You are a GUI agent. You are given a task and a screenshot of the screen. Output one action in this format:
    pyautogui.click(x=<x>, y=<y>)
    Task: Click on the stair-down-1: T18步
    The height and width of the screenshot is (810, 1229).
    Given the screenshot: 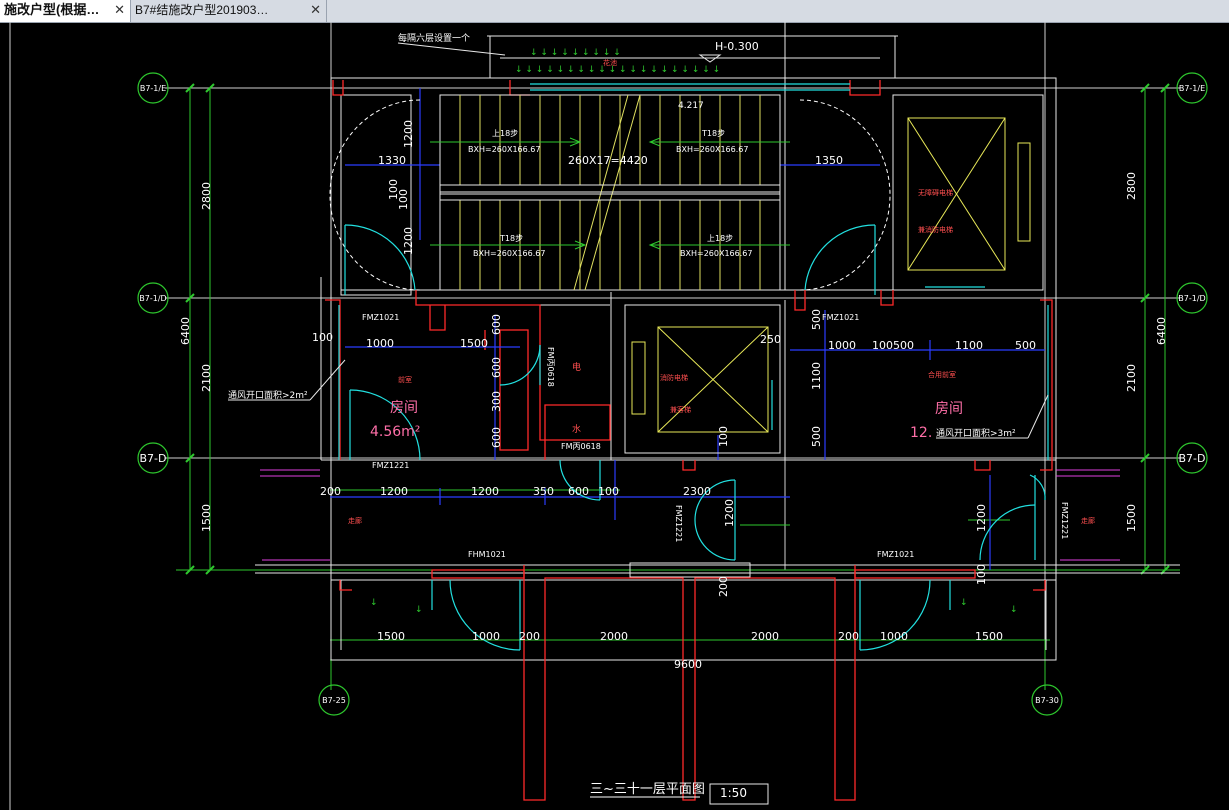 What is the action you would take?
    pyautogui.click(x=713, y=133)
    